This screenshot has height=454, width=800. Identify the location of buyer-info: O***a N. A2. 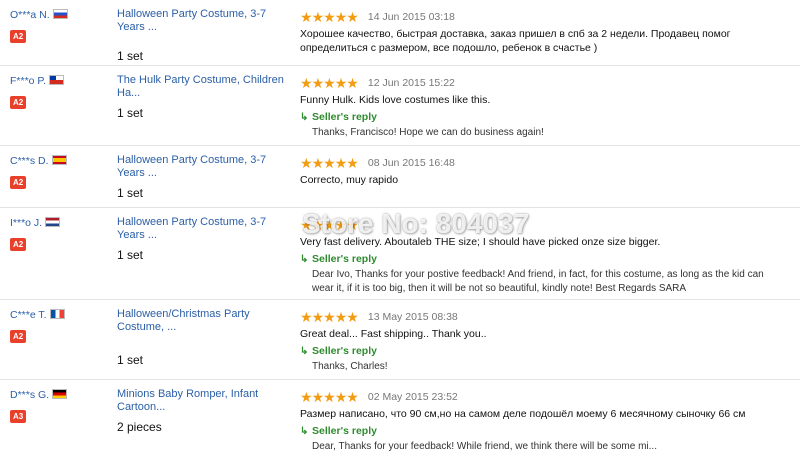
(57, 25).